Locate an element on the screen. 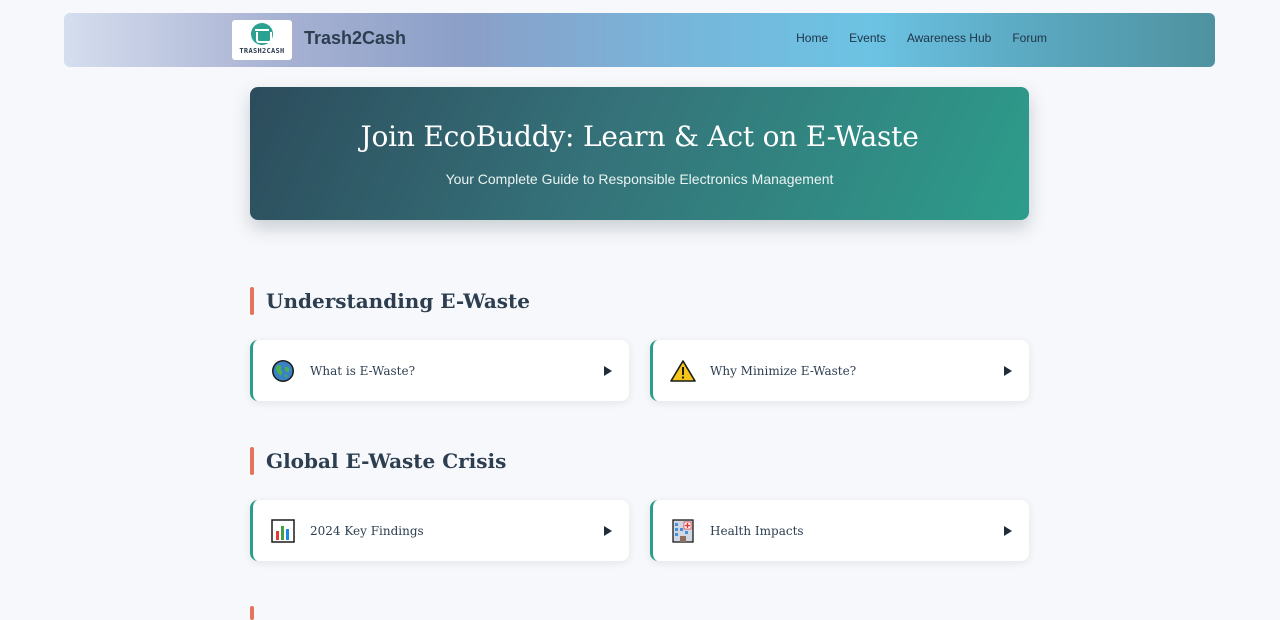 The height and width of the screenshot is (620, 1280). card-why-minimize-ewaste: Why Minimize E-Waste? is located at coordinates (839, 370).